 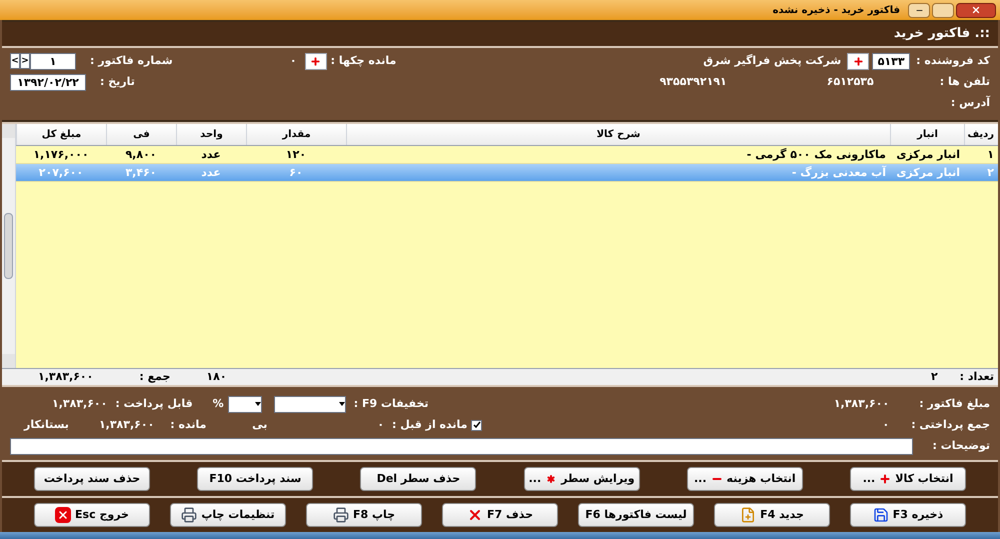 I want to click on column-header: ردیف, so click(x=981, y=134).